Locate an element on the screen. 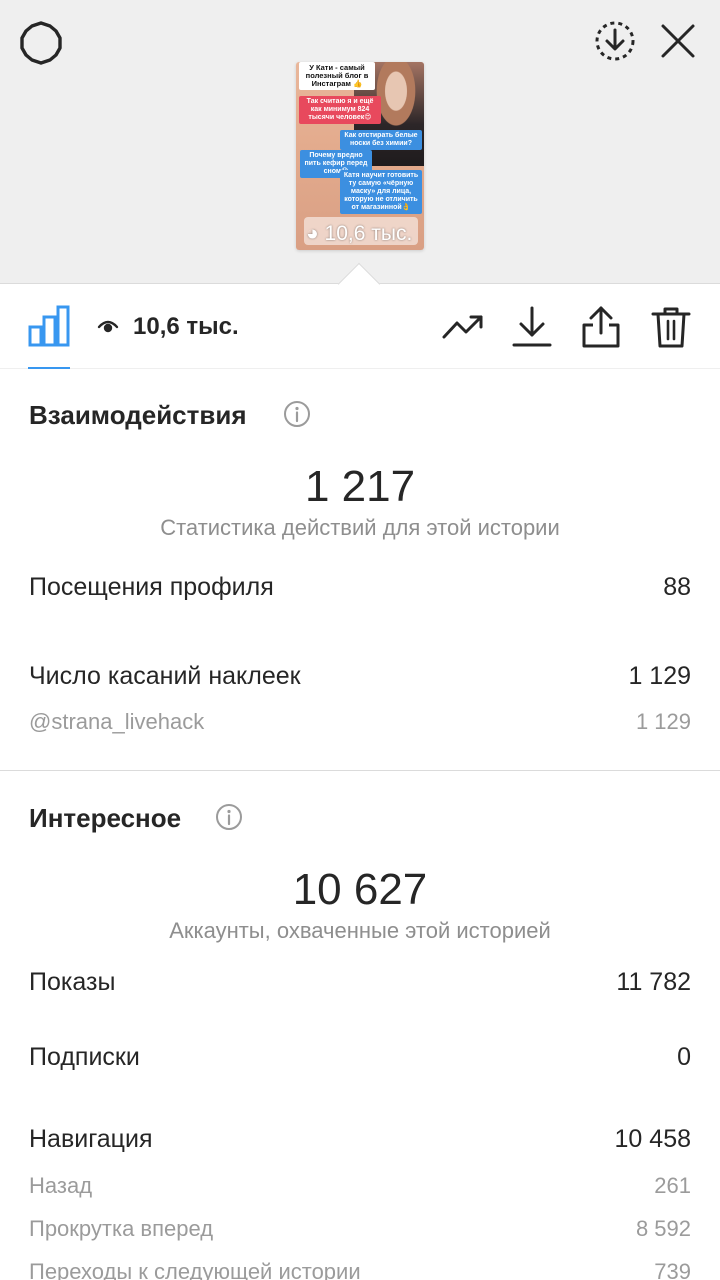 The height and width of the screenshot is (1280, 720). stat-row-label: Число касаний наклеек is located at coordinates (165, 676).